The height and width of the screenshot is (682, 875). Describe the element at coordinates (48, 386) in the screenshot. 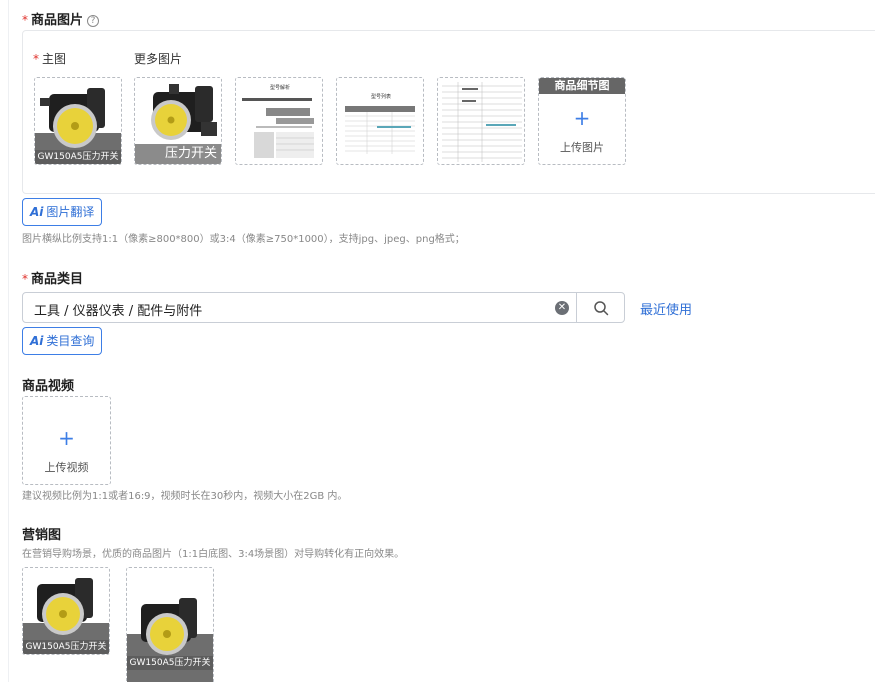

I see `video-title: 商品视频` at that location.